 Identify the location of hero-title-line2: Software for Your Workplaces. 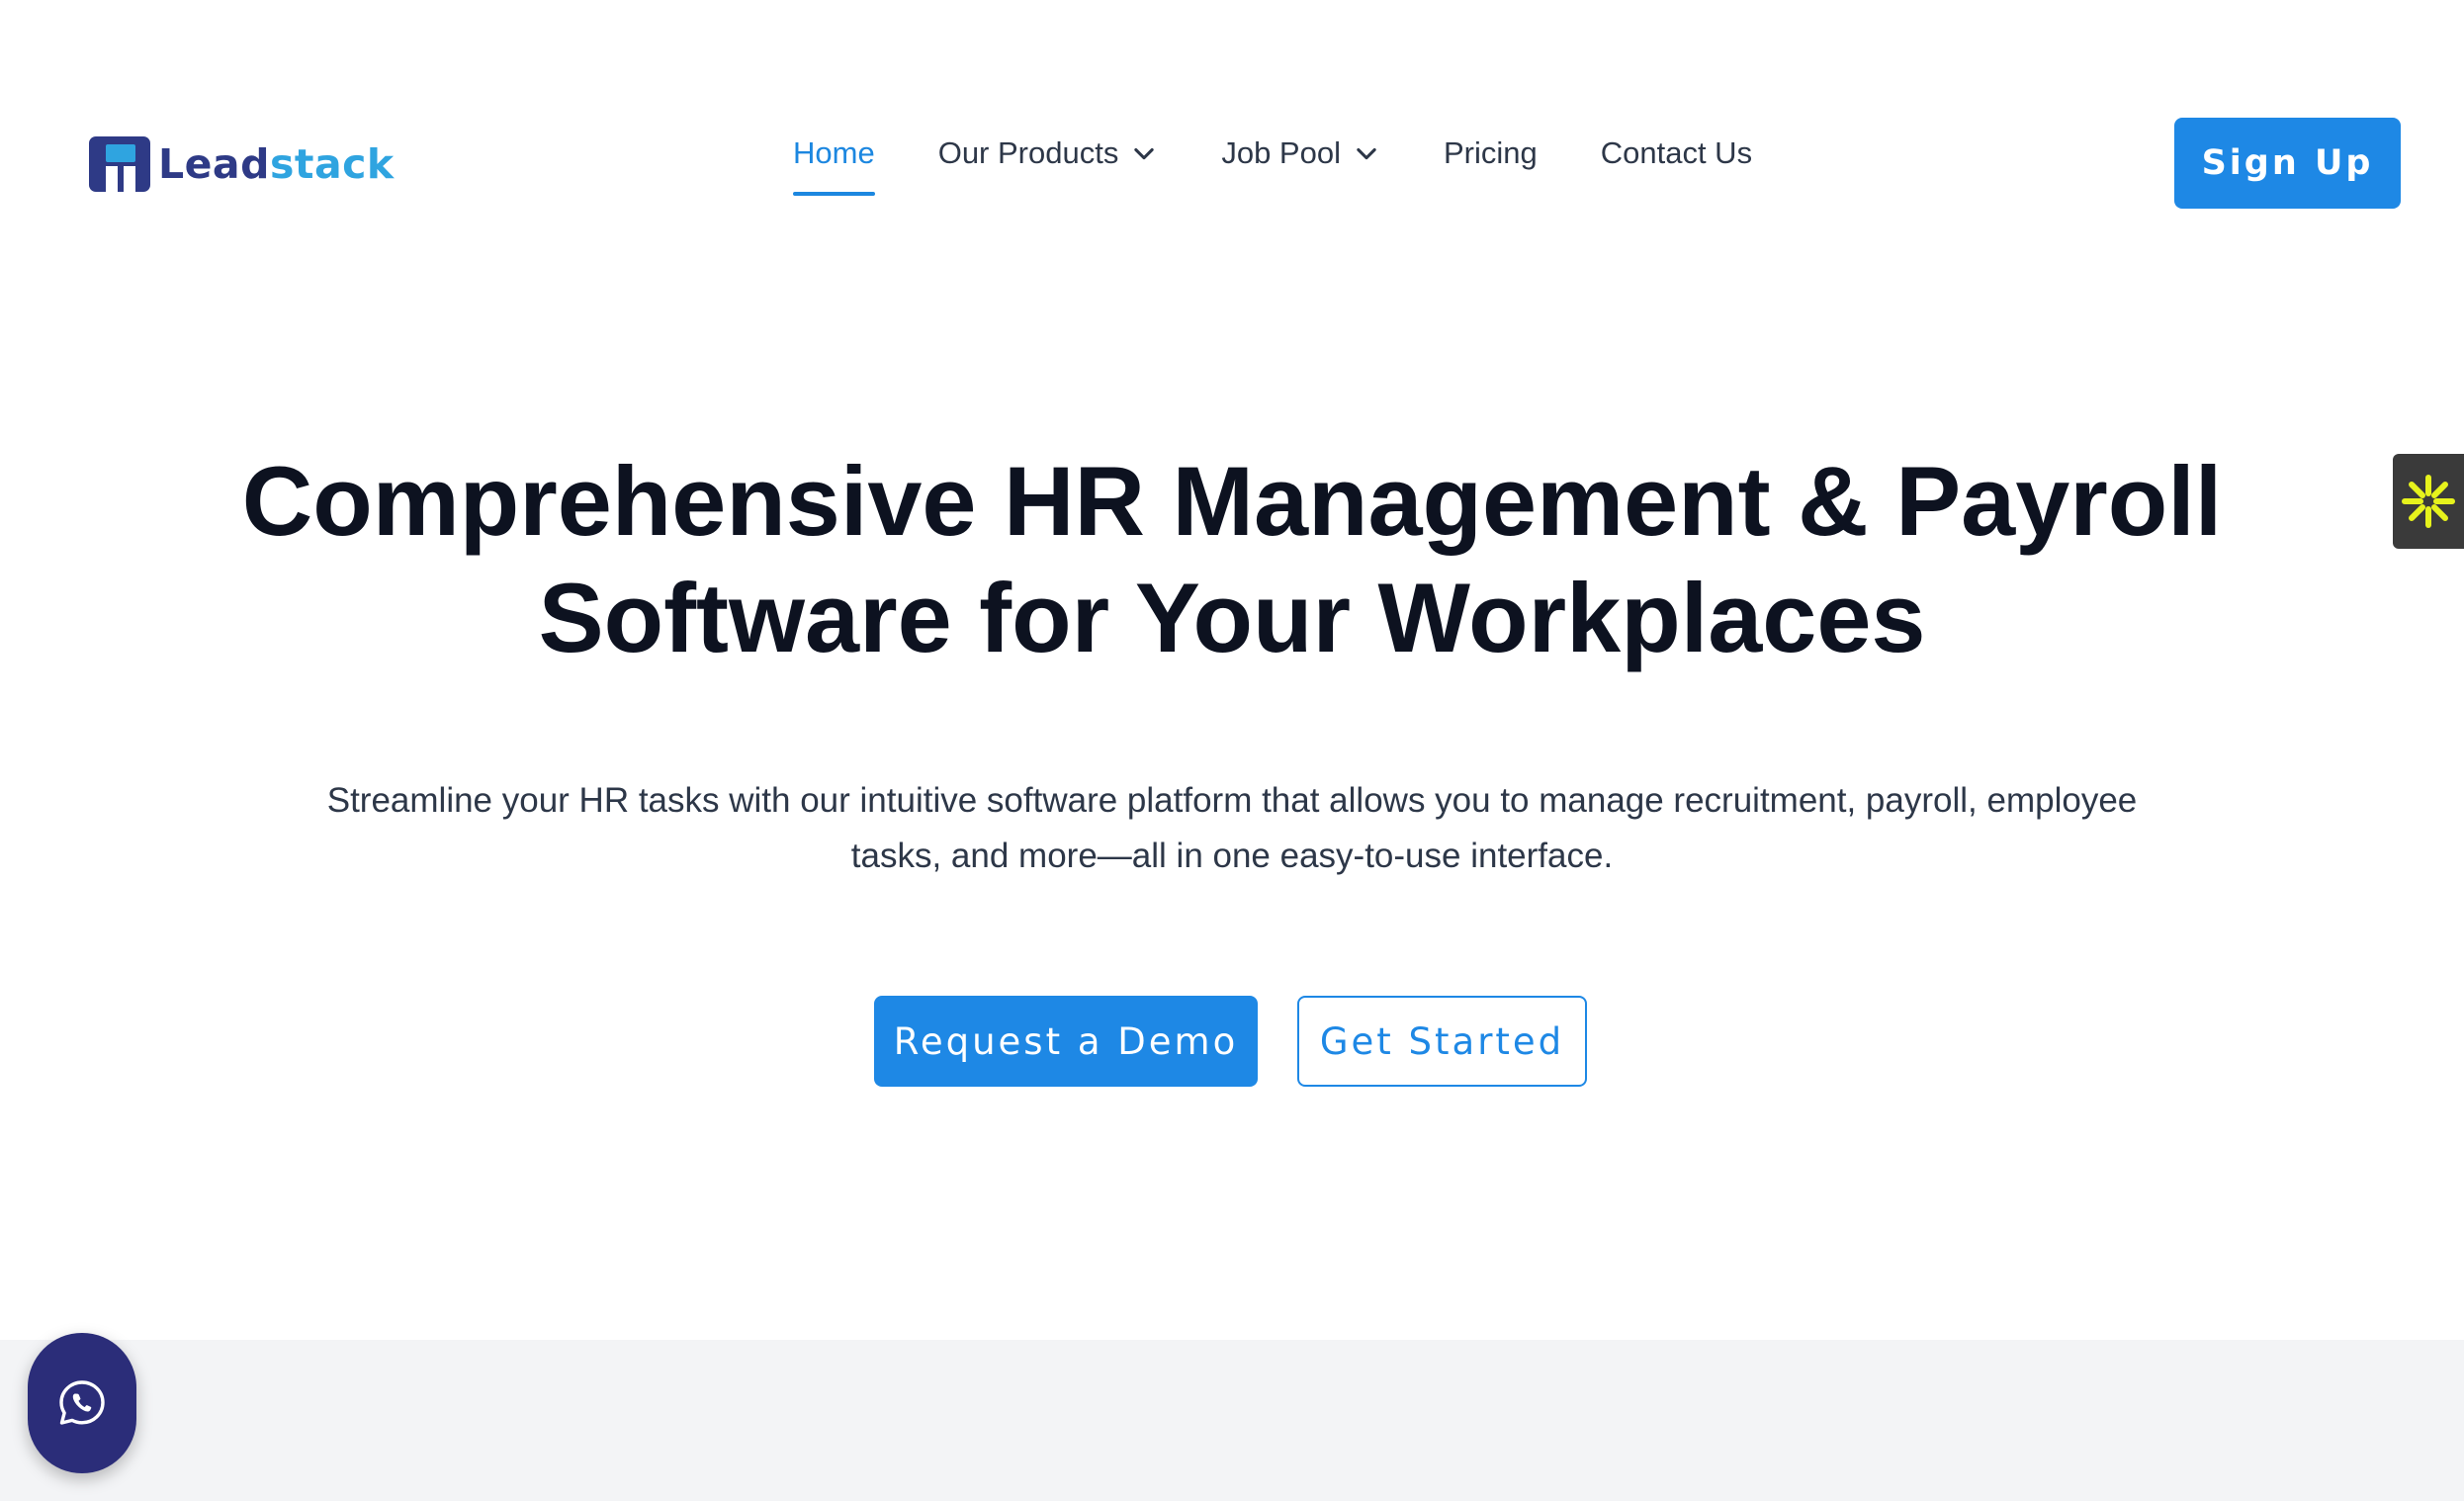
(1232, 617).